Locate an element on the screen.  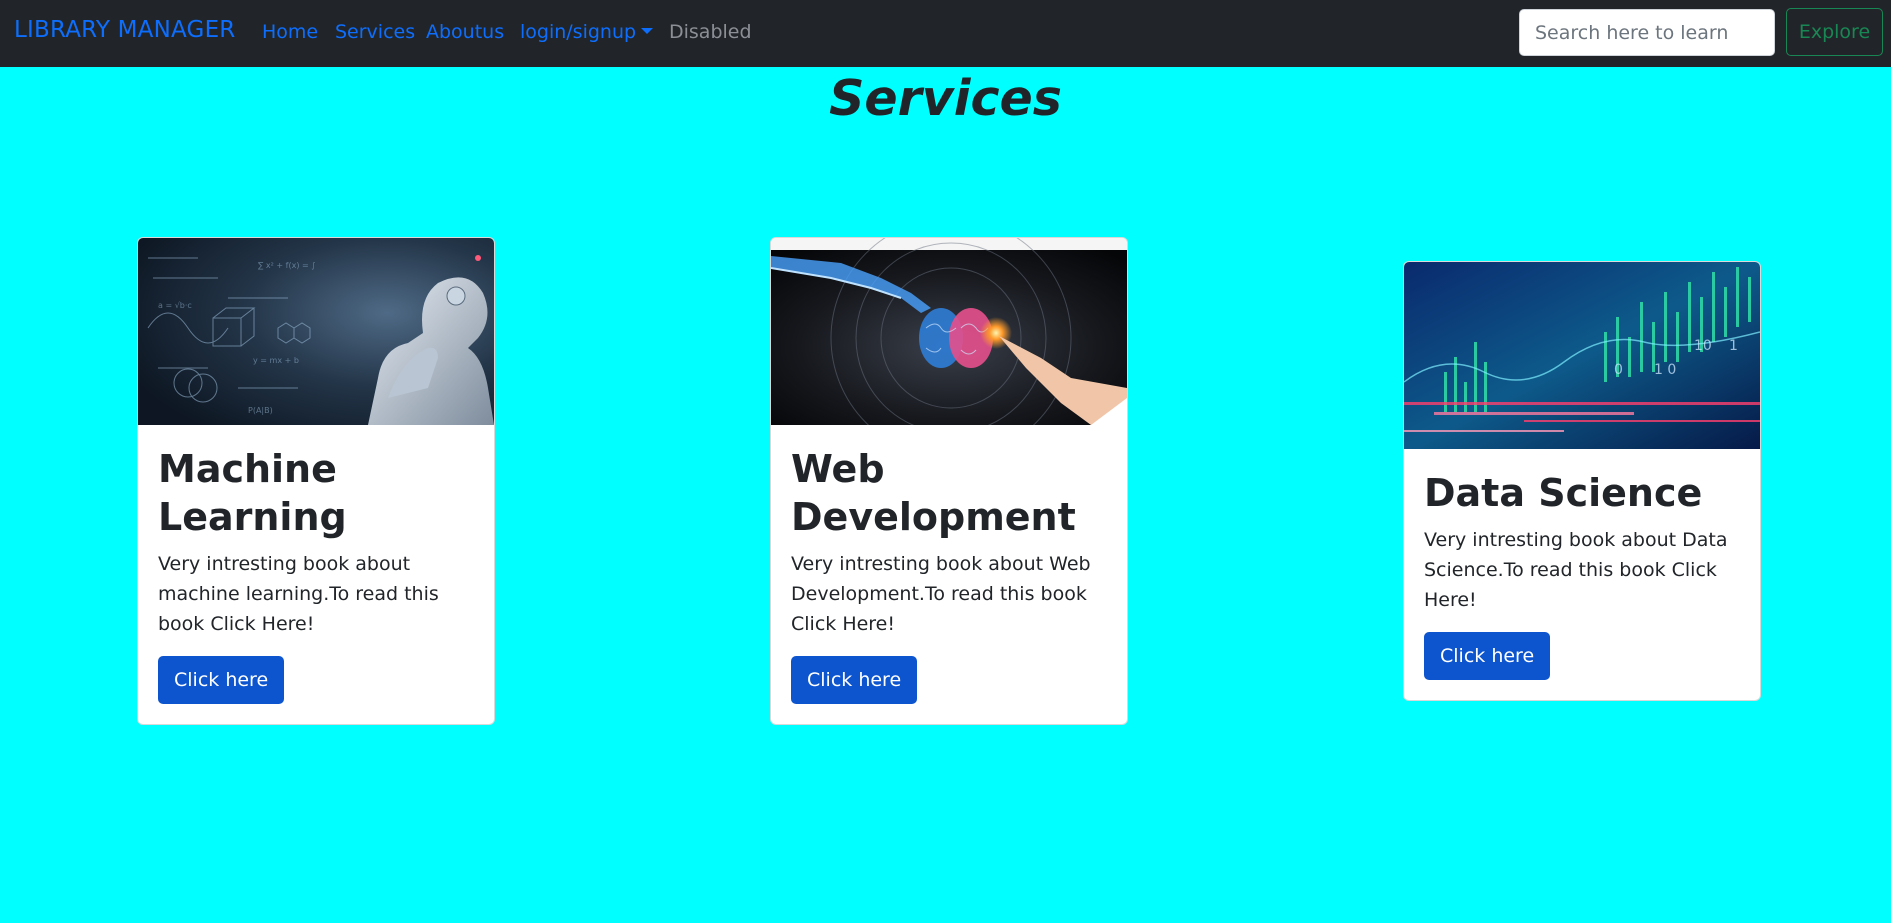
svg-text: 0 is located at coordinates (1618, 370).